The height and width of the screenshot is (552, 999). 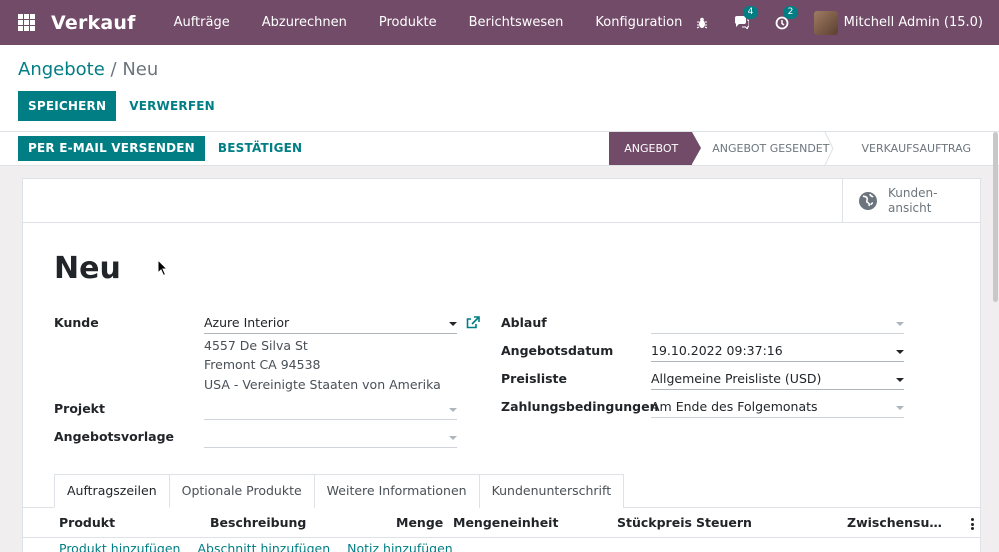 I want to click on statusbar-buttons: PER E-MAIL VERSENDEN BESTÄTIGEN, so click(x=165, y=148).